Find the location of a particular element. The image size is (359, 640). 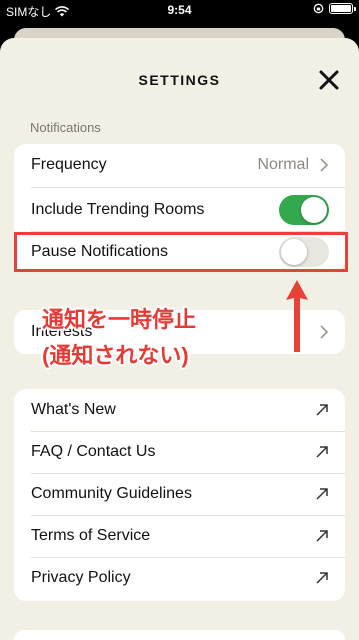

privacy-policy-row: Privacy Policy is located at coordinates (179, 578).